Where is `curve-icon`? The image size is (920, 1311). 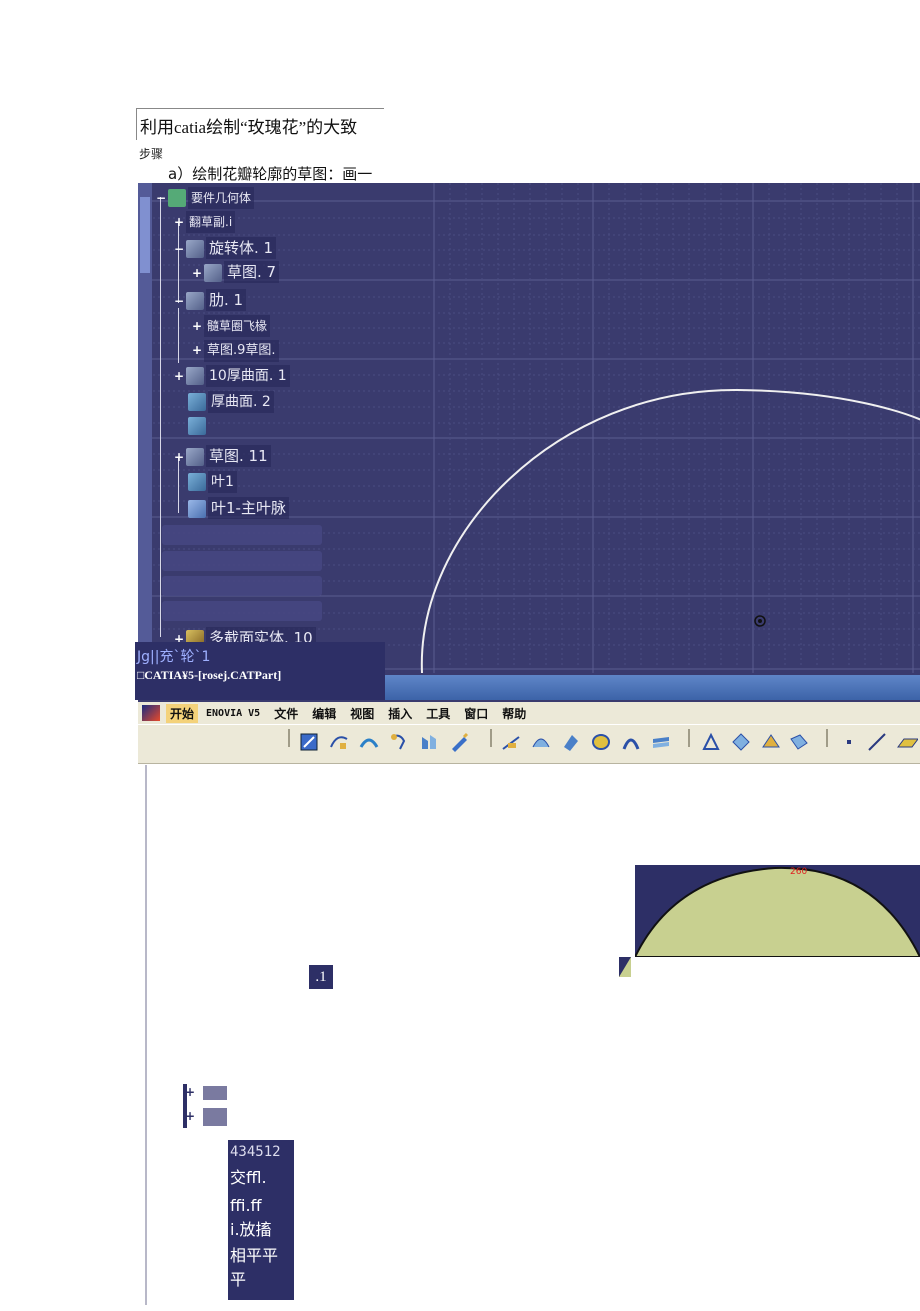 curve-icon is located at coordinates (197, 509).